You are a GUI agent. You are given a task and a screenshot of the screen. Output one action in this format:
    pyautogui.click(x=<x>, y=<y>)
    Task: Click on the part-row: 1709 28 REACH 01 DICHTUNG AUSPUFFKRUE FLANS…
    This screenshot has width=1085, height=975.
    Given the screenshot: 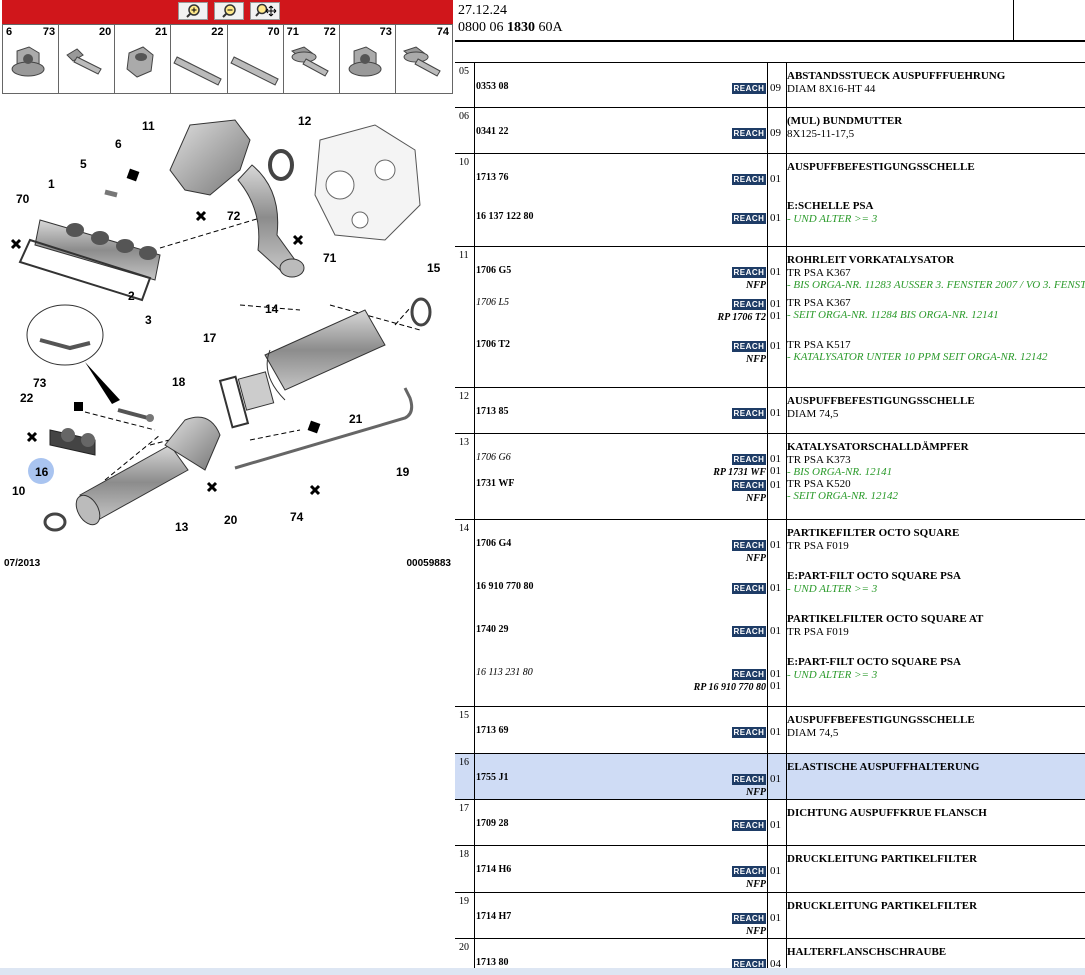 What is the action you would take?
    pyautogui.click(x=780, y=819)
    